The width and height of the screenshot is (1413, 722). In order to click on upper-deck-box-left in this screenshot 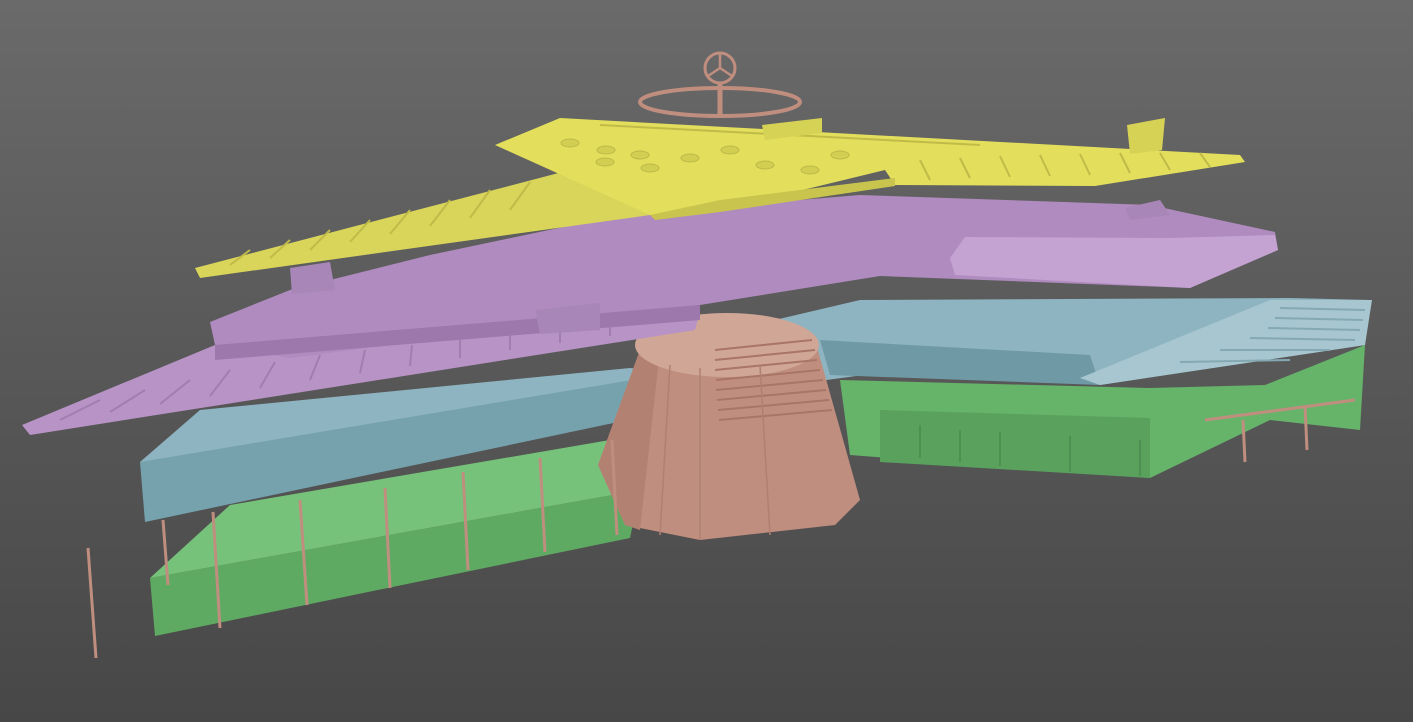, I will do `click(312, 278)`.